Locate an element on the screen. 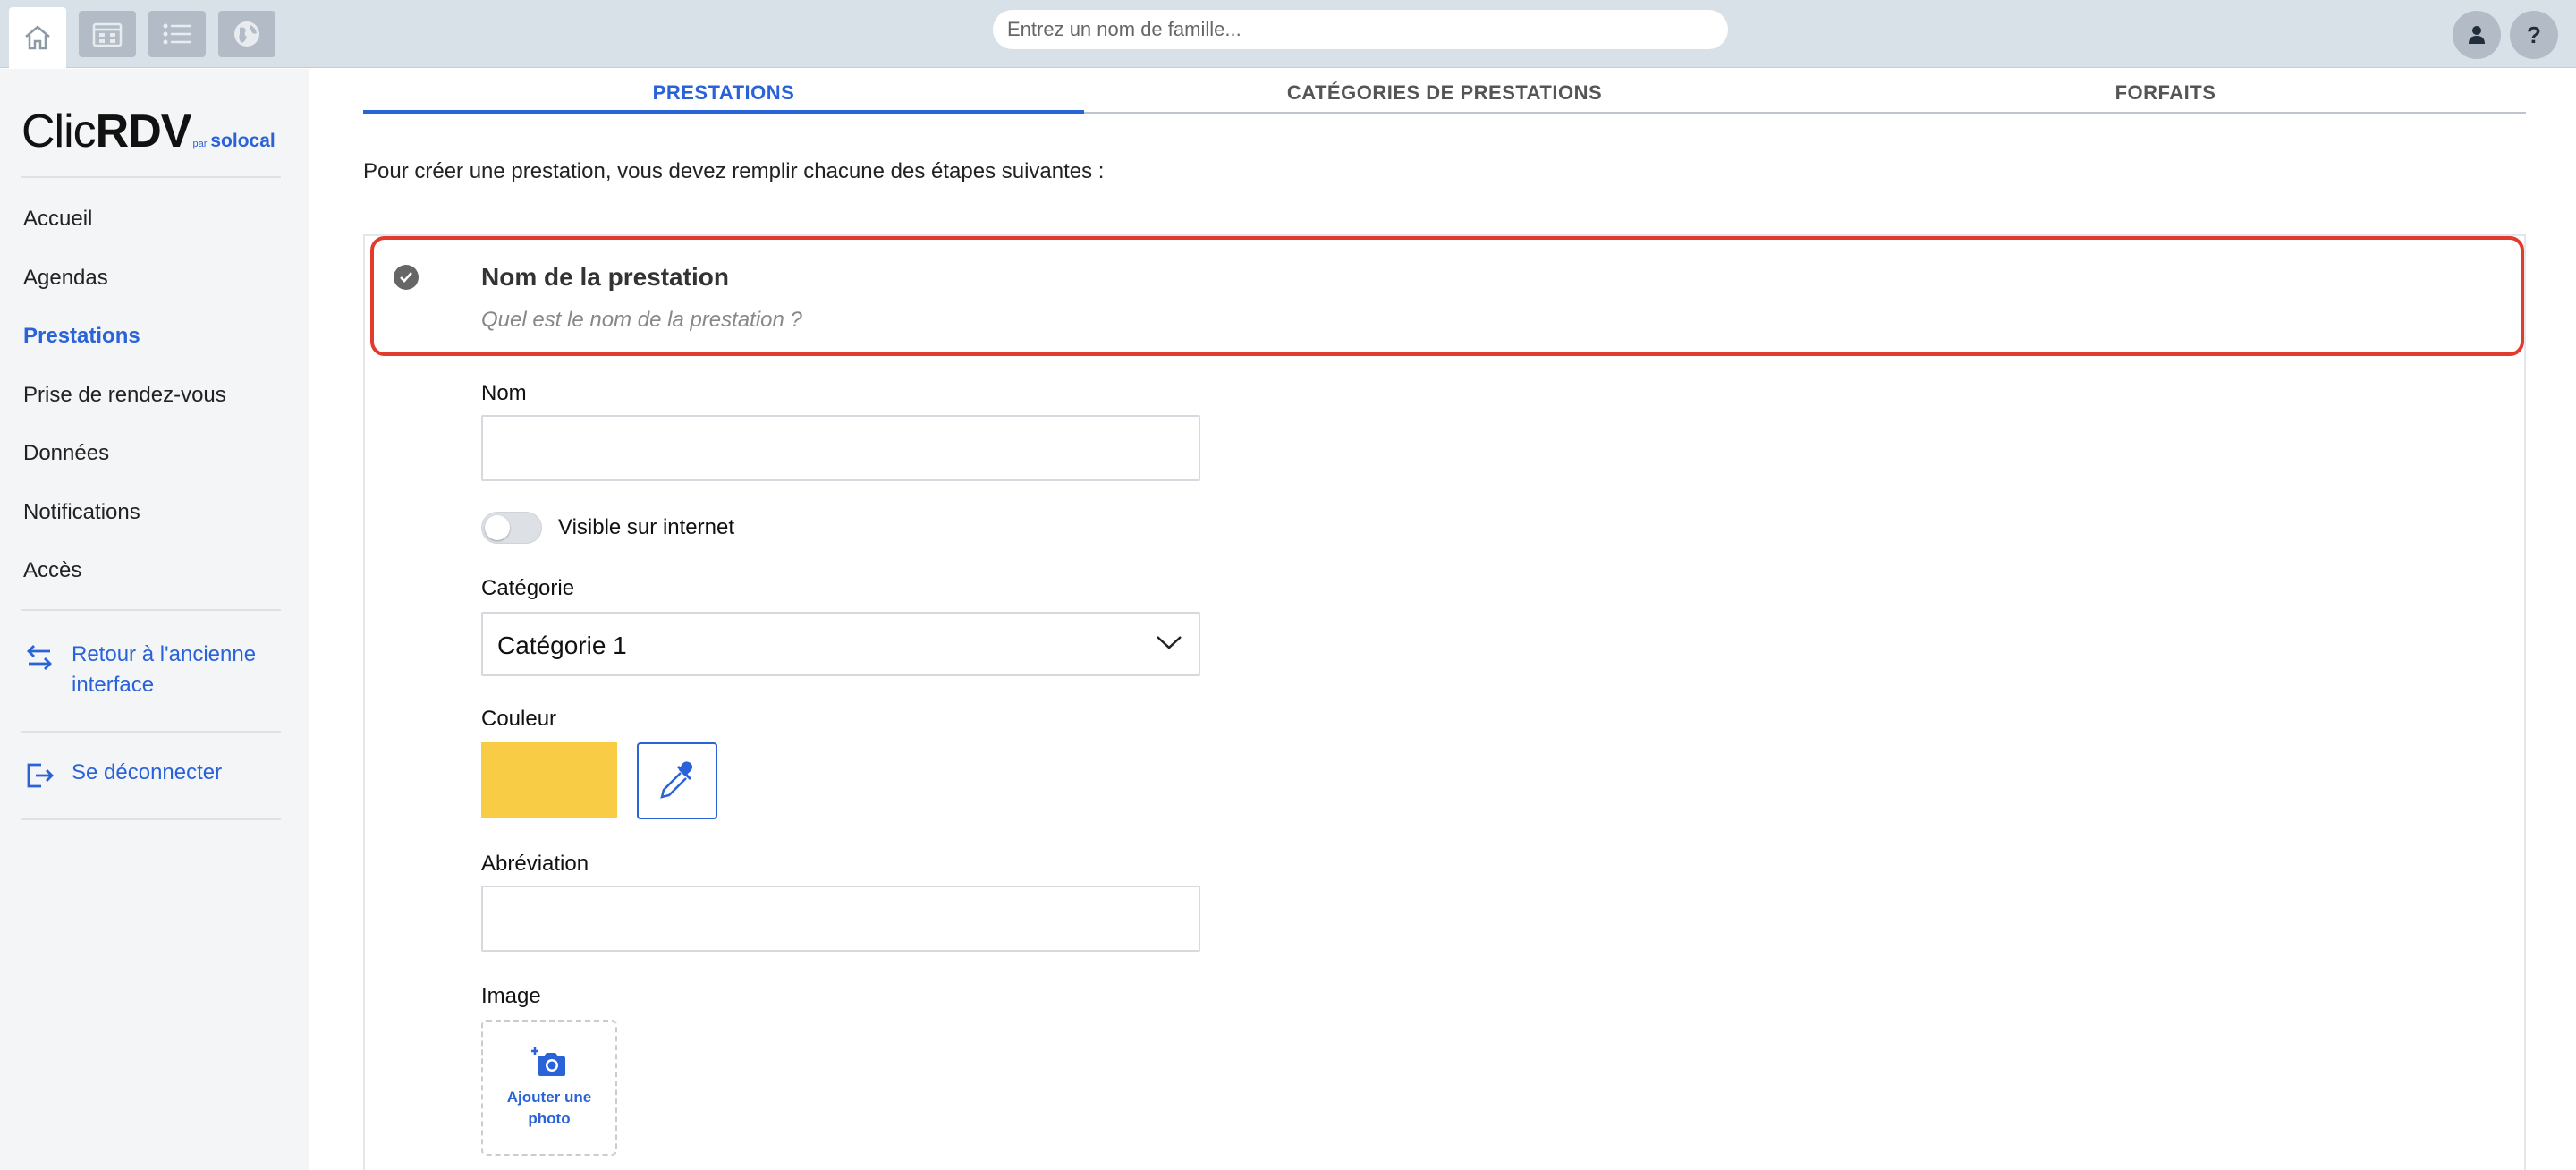 The width and height of the screenshot is (2576, 1170). logo: Clic RDV par solocal is located at coordinates (148, 131).